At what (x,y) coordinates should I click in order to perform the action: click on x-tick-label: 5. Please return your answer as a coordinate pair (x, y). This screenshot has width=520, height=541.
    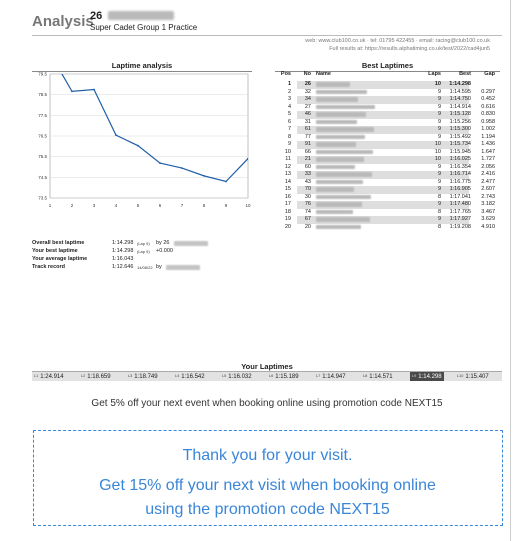
    Looking at the image, I should click on (138, 205).